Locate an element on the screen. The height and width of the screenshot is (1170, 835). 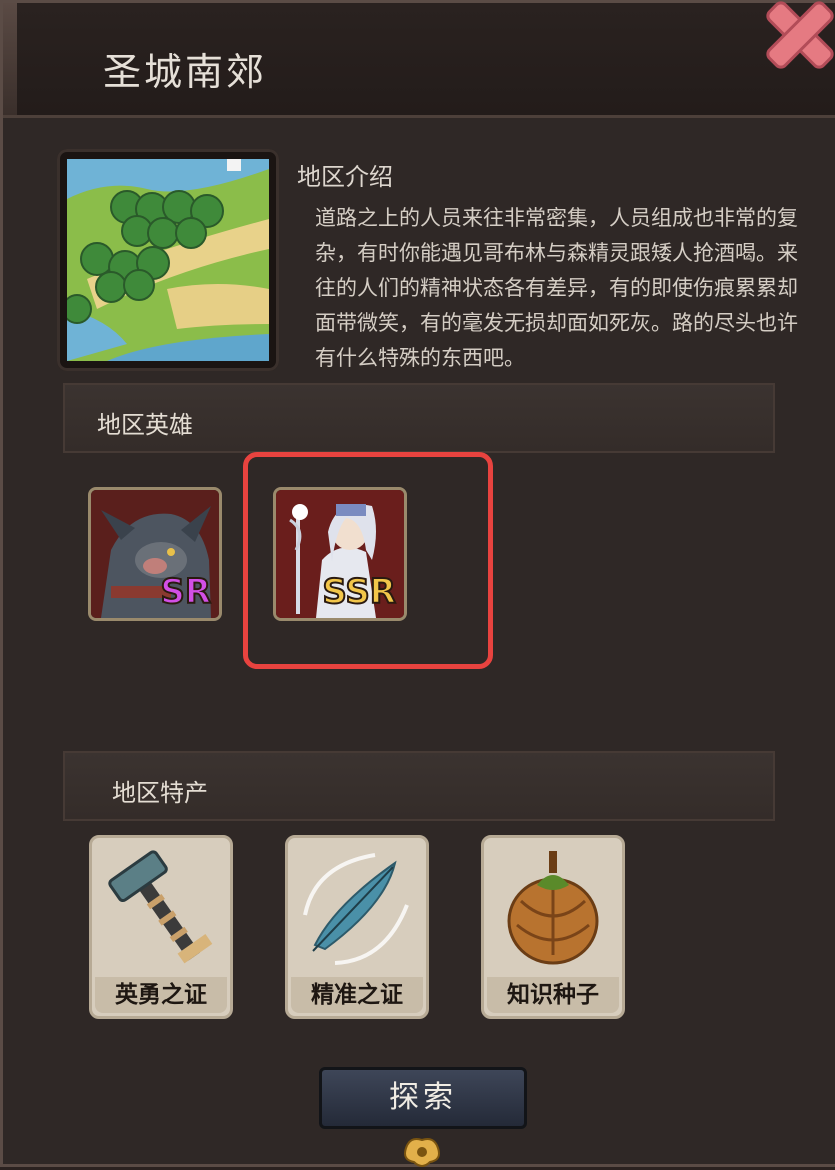
hero-card-sr: SR is located at coordinates (155, 554).